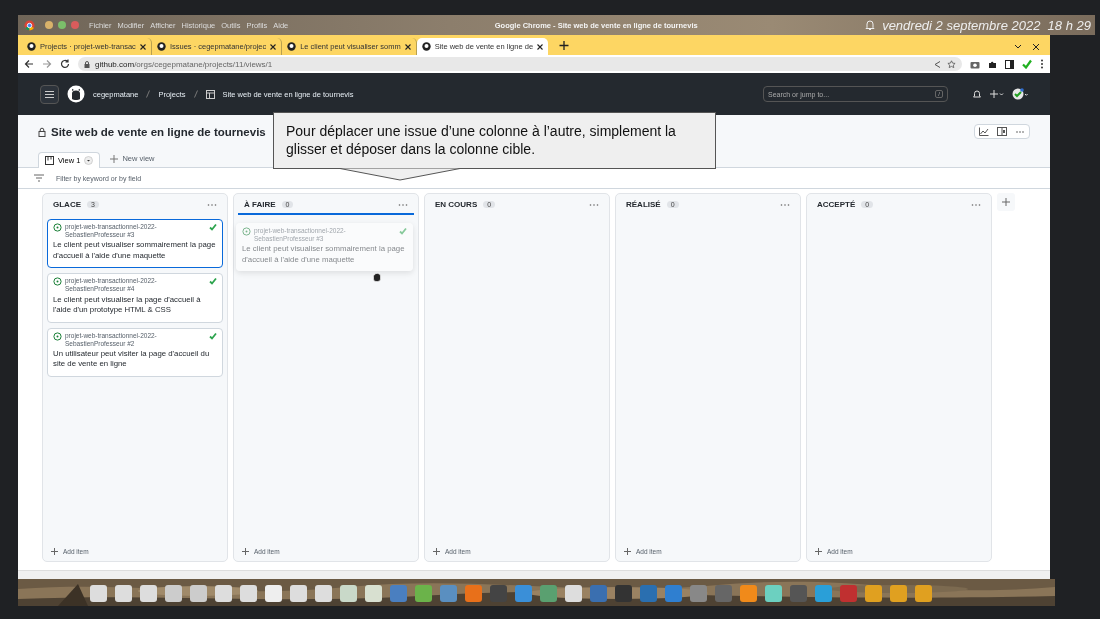 This screenshot has height=619, width=1100. Describe the element at coordinates (951, 64) in the screenshot. I see `star-icon` at that location.